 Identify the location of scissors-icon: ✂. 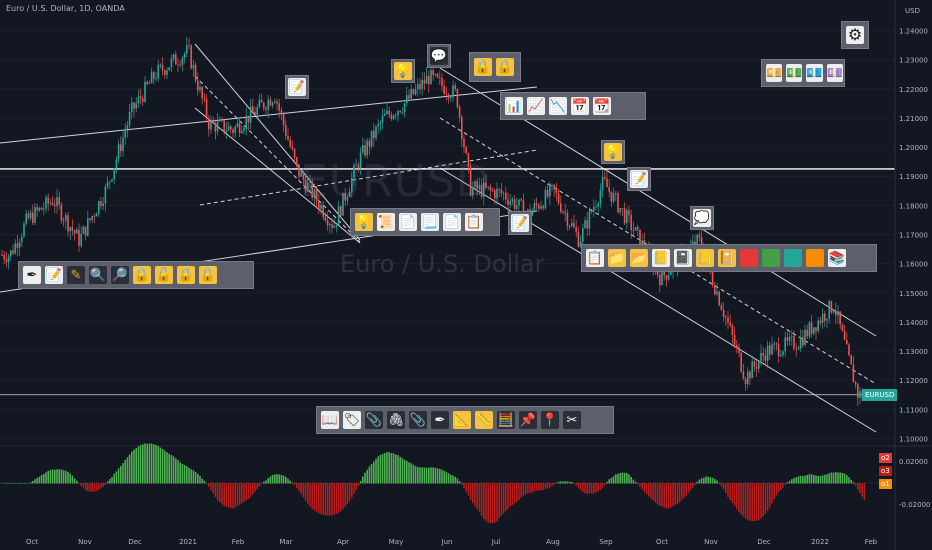
(572, 420).